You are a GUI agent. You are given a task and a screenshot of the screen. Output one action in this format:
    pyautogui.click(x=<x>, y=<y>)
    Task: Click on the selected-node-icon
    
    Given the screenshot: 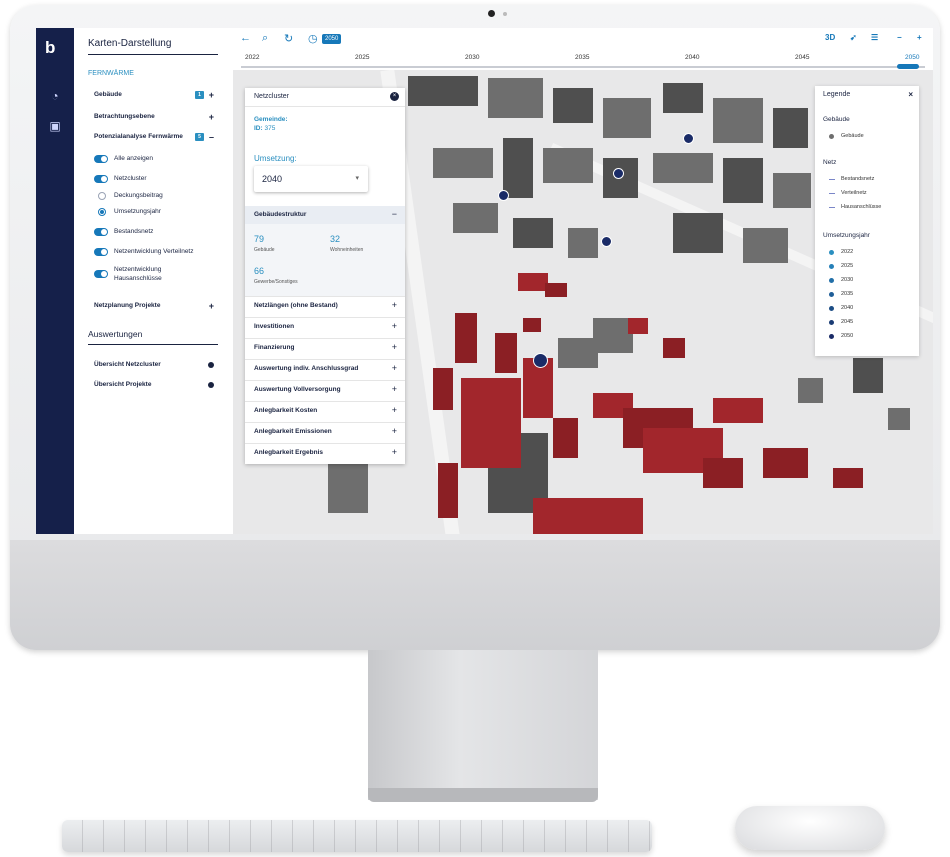 What is the action you would take?
    pyautogui.click(x=540, y=360)
    